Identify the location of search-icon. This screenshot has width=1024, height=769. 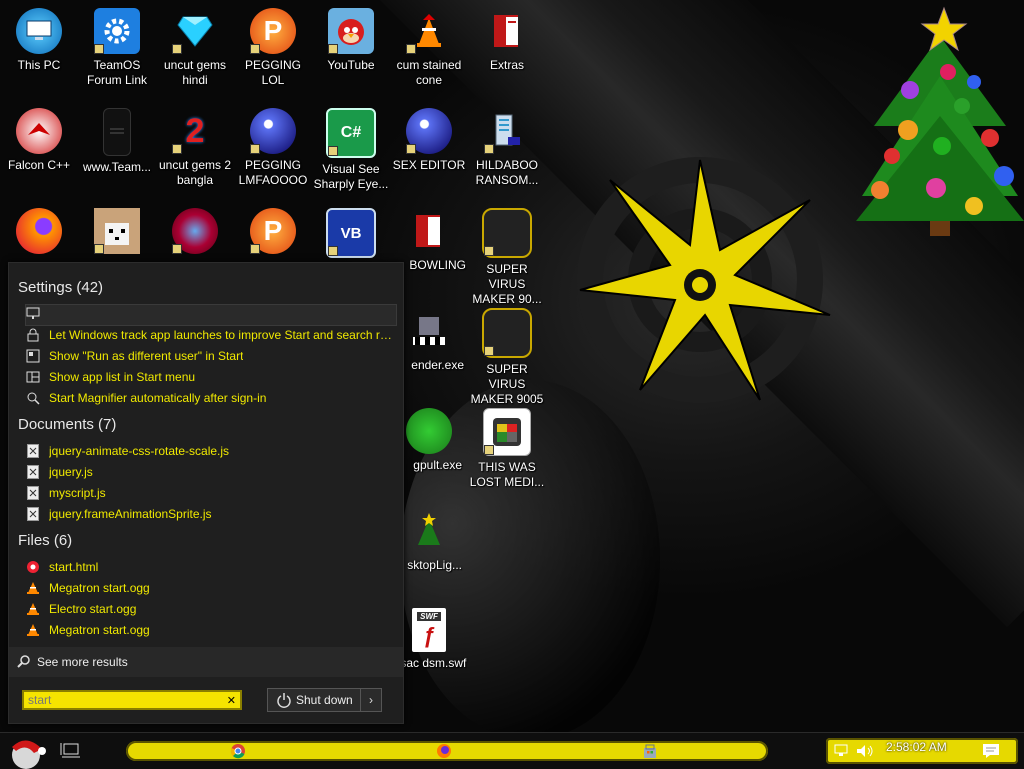
(24, 662).